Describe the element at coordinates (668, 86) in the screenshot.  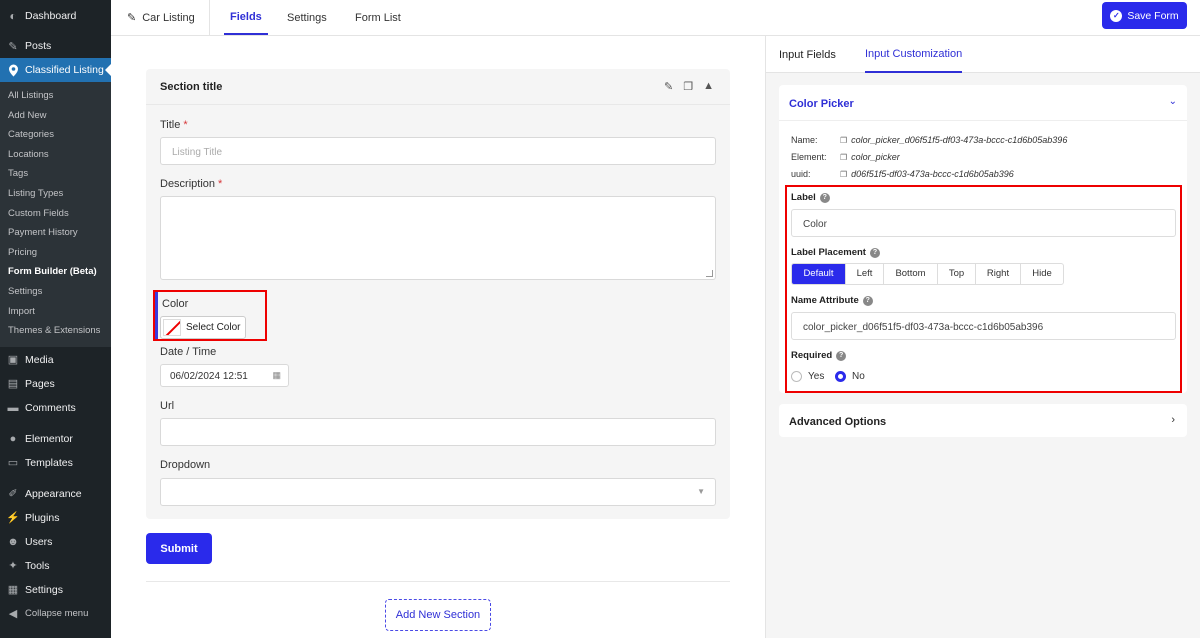
I see `edit-icon: ✎` at that location.